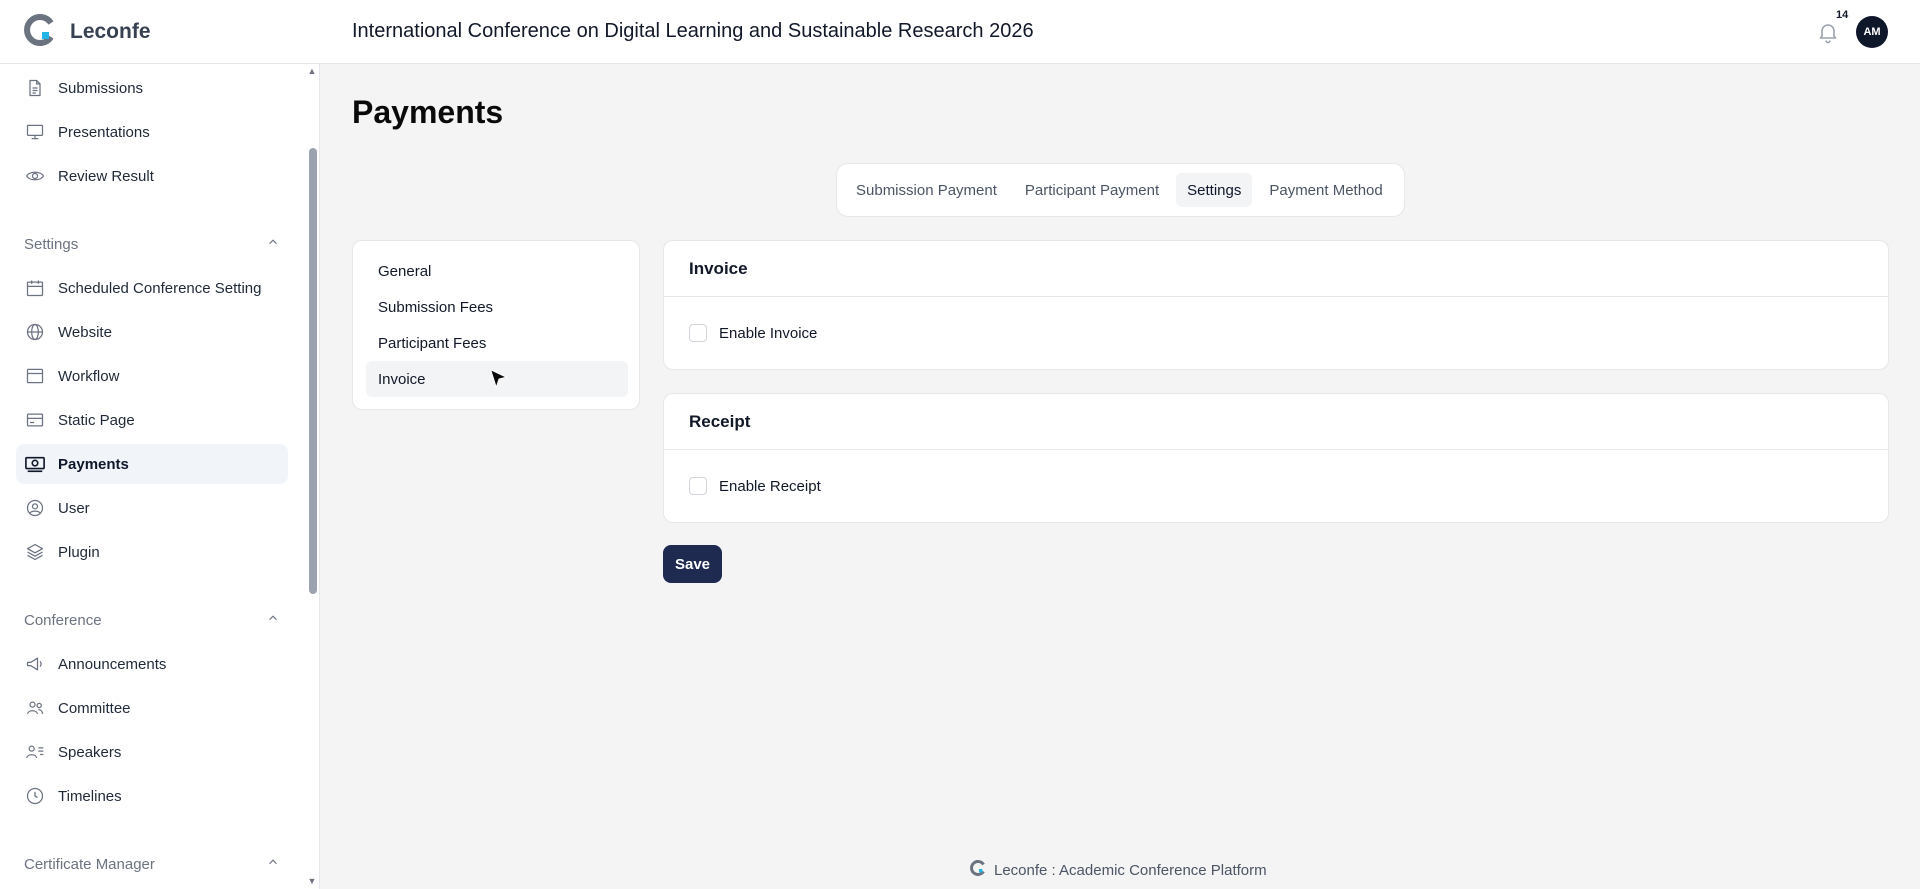 This screenshot has width=1920, height=889. I want to click on layers-icon, so click(35, 552).